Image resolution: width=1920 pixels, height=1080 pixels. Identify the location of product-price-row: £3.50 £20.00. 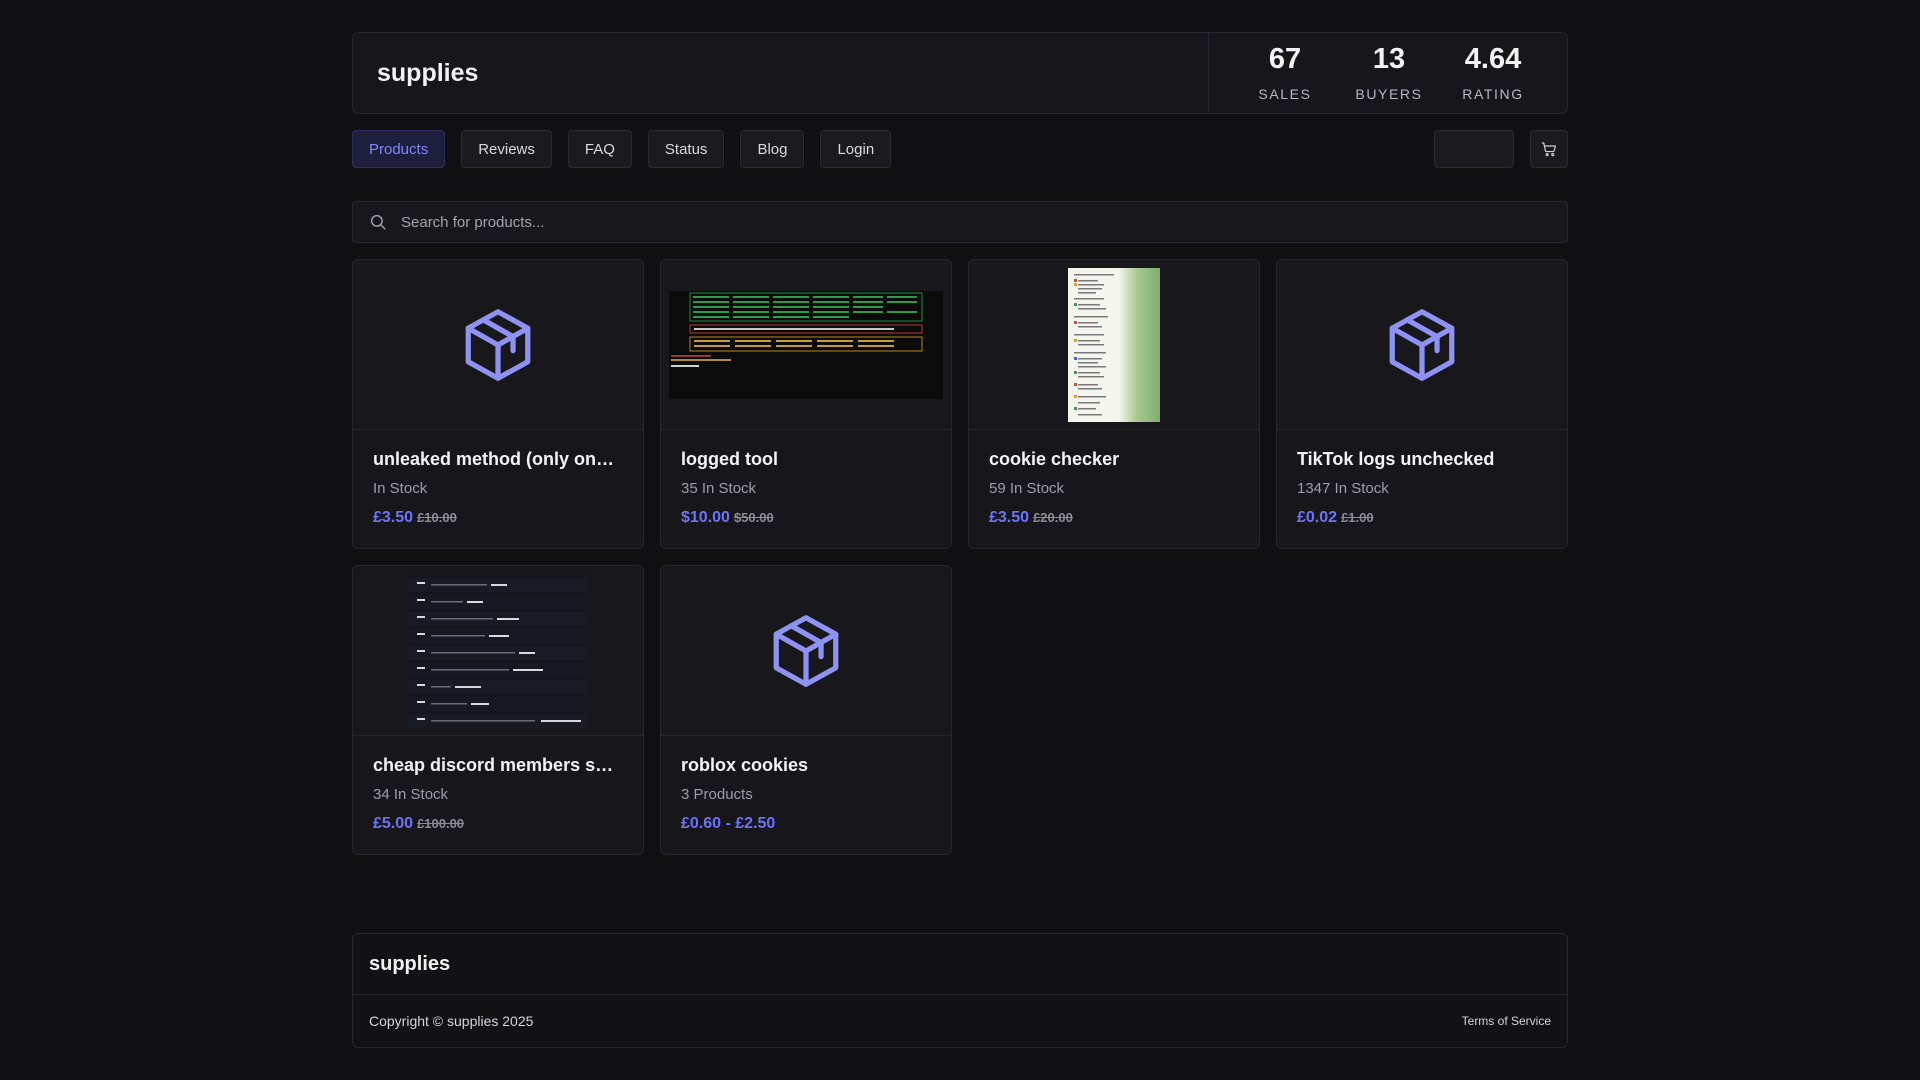
(1114, 518).